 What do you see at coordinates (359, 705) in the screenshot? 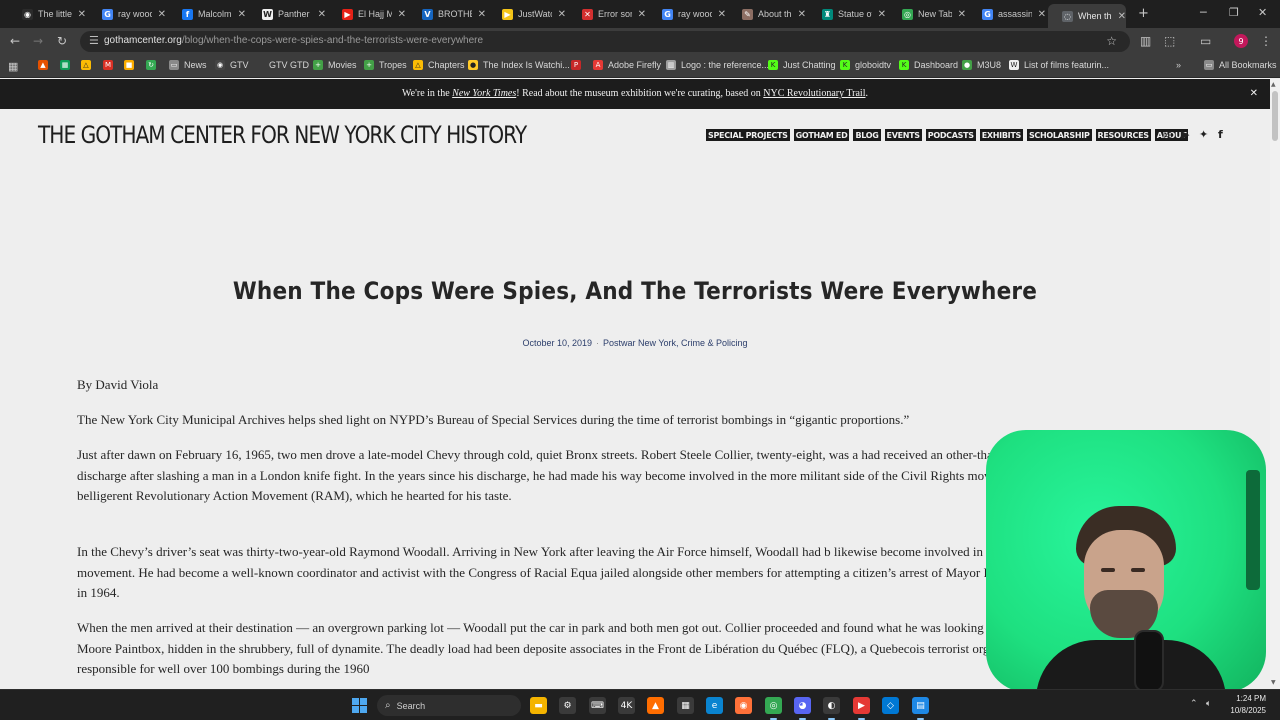
I see `windows-start-icon` at bounding box center [359, 705].